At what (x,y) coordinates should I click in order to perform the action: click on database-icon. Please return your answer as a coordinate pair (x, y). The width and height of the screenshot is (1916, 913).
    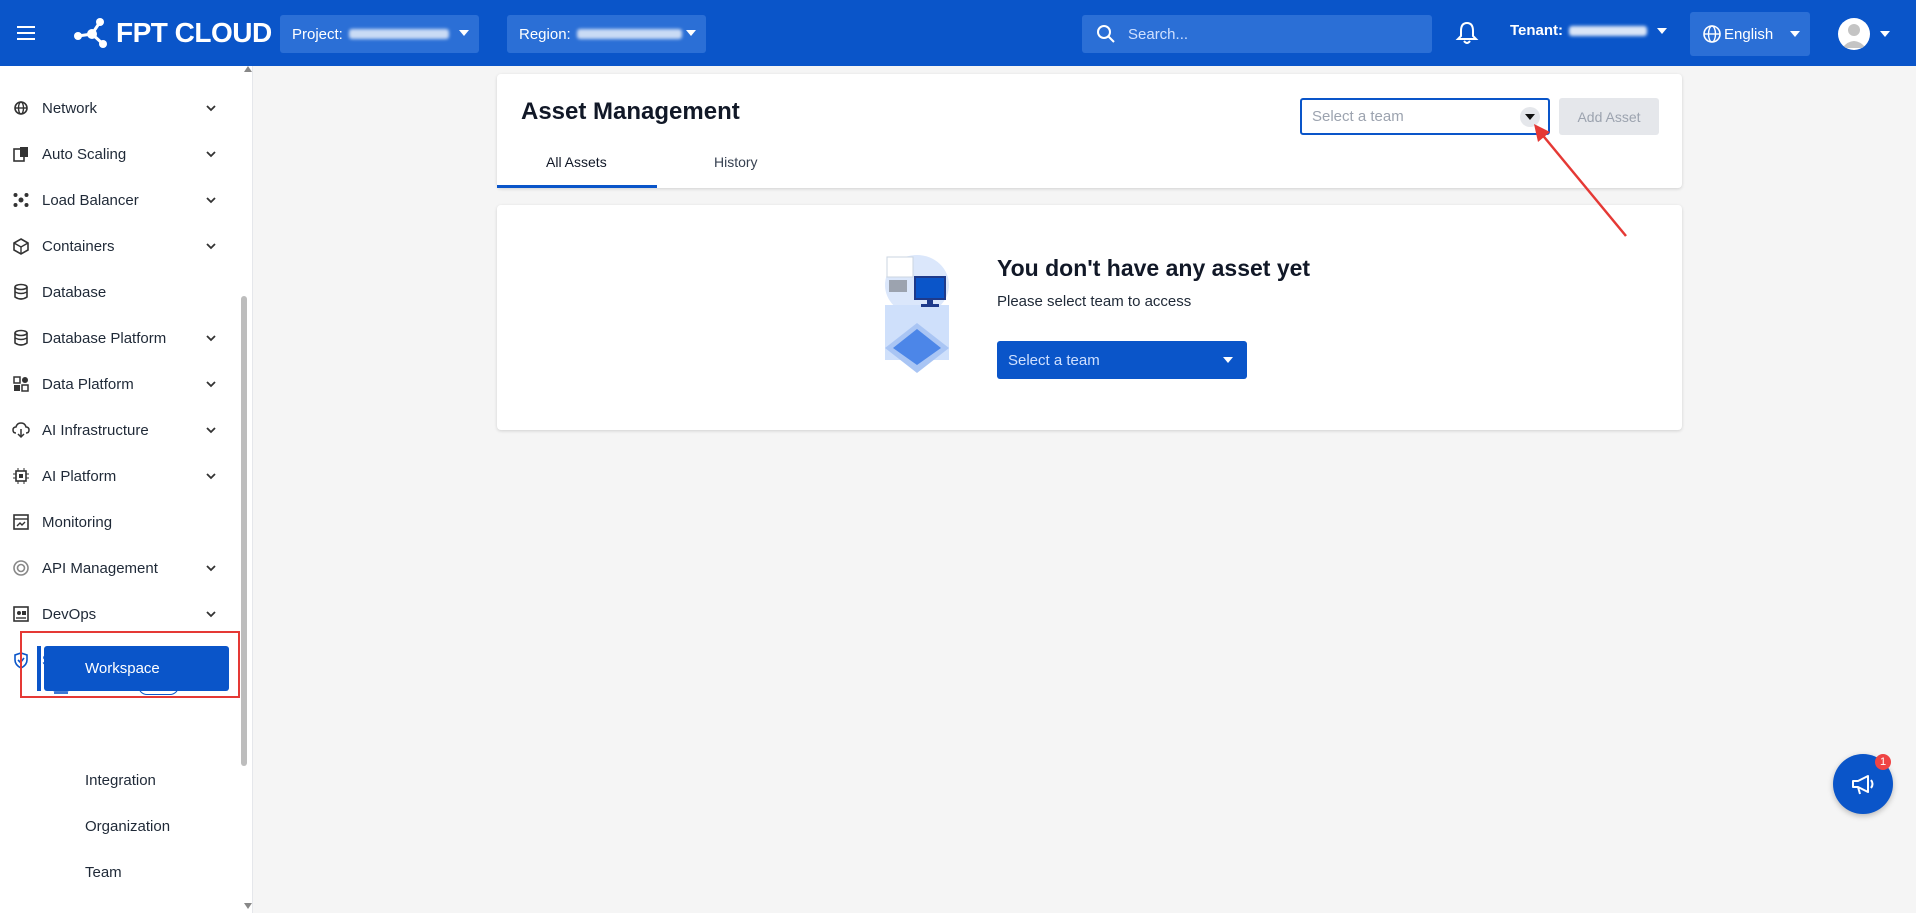
    Looking at the image, I should click on (21, 291).